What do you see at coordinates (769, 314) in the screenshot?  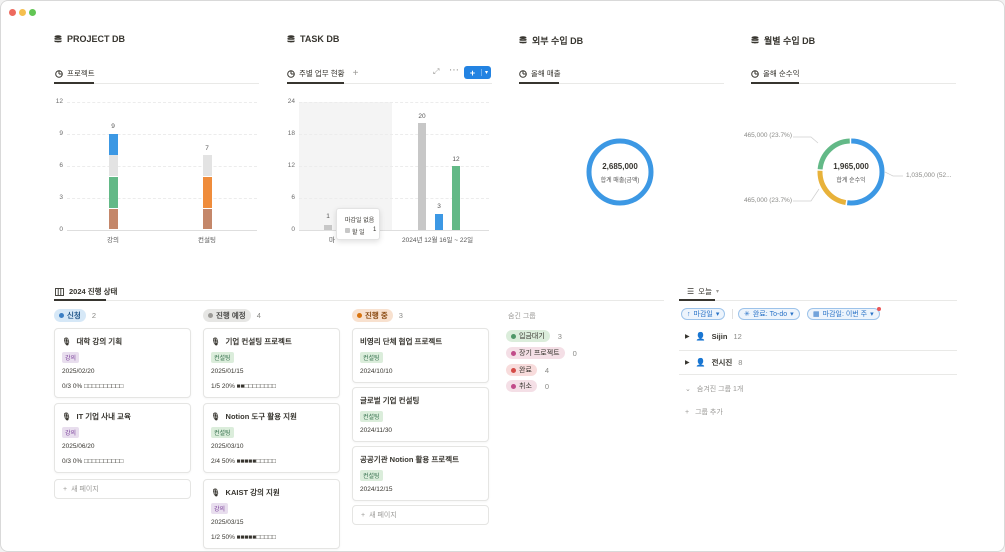 I see `filter-done-button: ✳ 완료: To-do ▾` at bounding box center [769, 314].